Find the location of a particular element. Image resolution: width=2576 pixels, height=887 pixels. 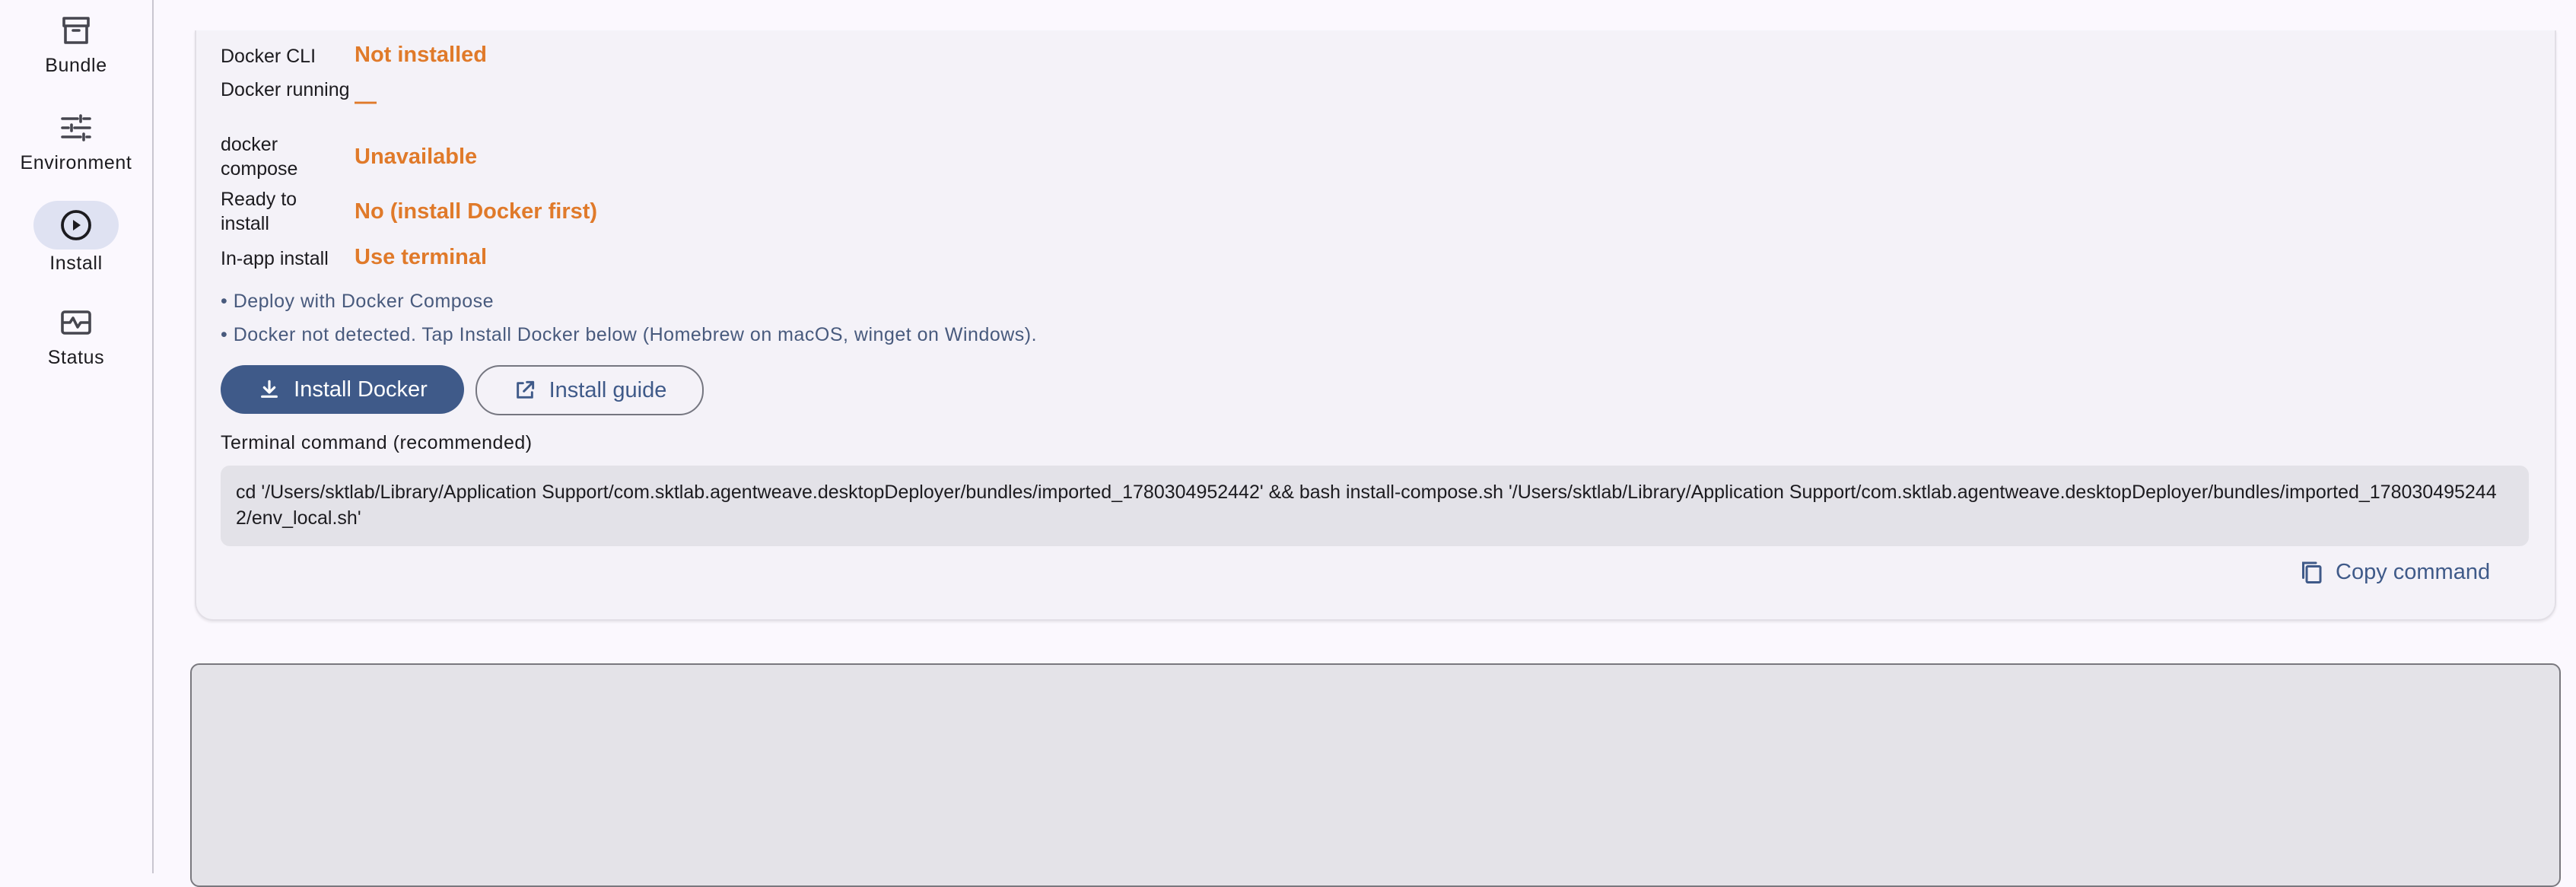

tune-icon is located at coordinates (76, 127).